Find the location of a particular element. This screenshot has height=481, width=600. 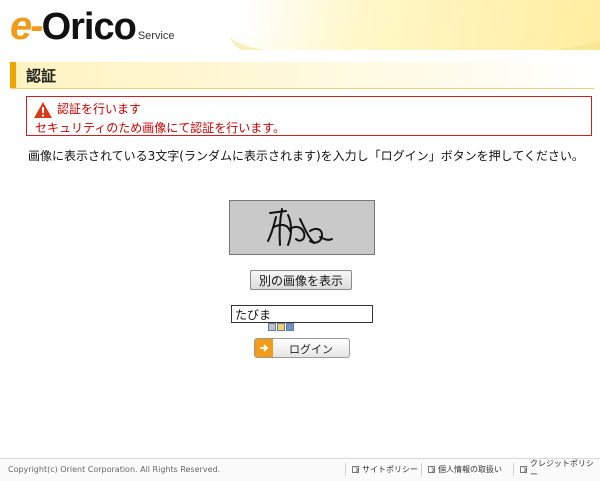

login-button-label: ログイン is located at coordinates (311, 350).